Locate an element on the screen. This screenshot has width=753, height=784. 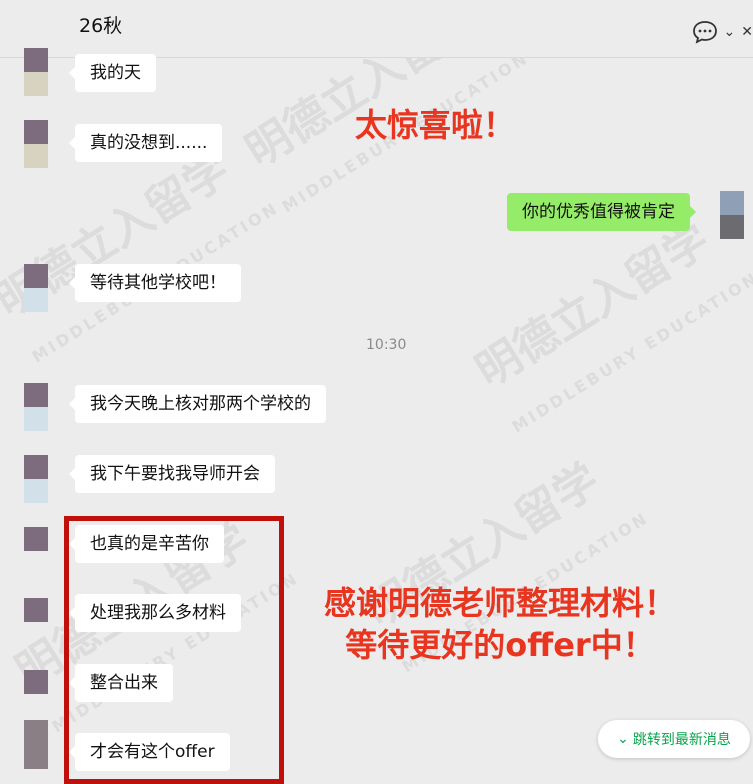
message-bubble: 我今天晚上核对那两个学校的 is located at coordinates (197, 404).